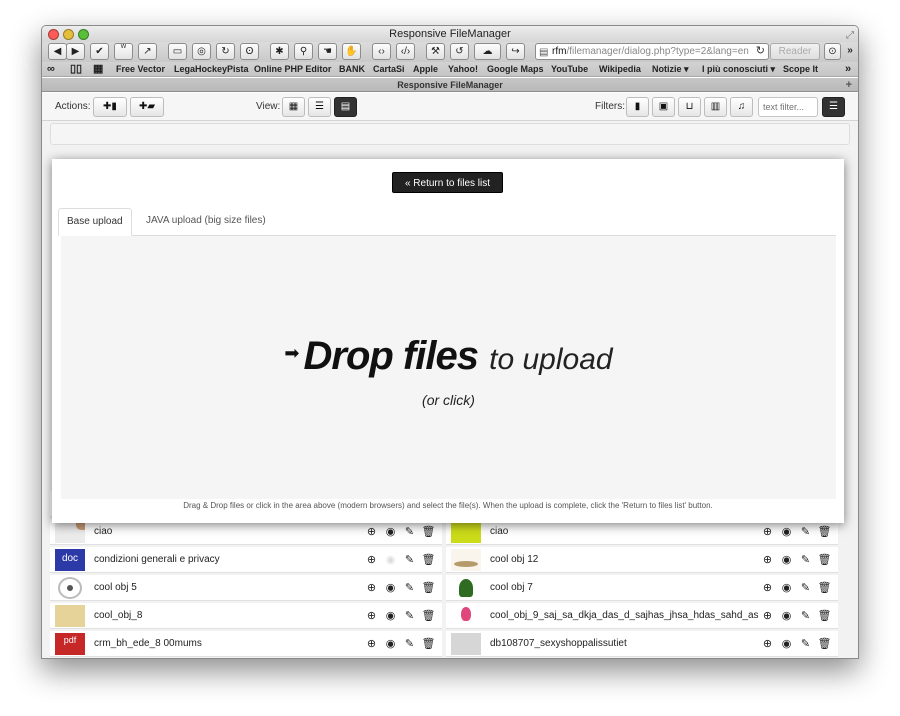 The height and width of the screenshot is (716, 900). What do you see at coordinates (140, 69) in the screenshot?
I see `bookmark-item: Free Vector` at bounding box center [140, 69].